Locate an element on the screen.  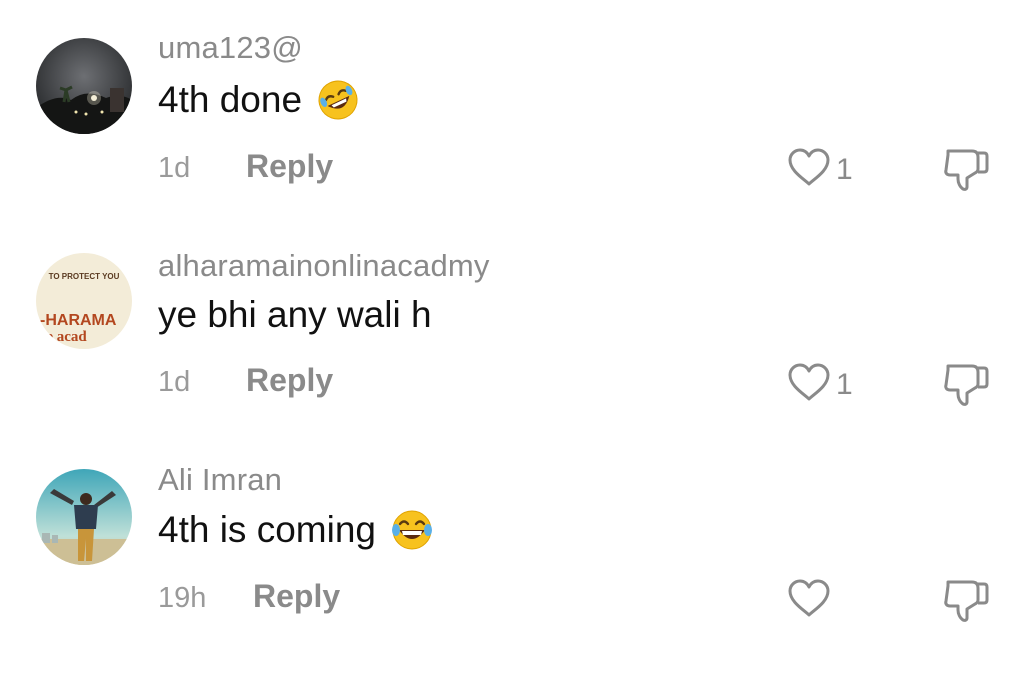
comment-timestamp: 19h is located at coordinates (182, 598).